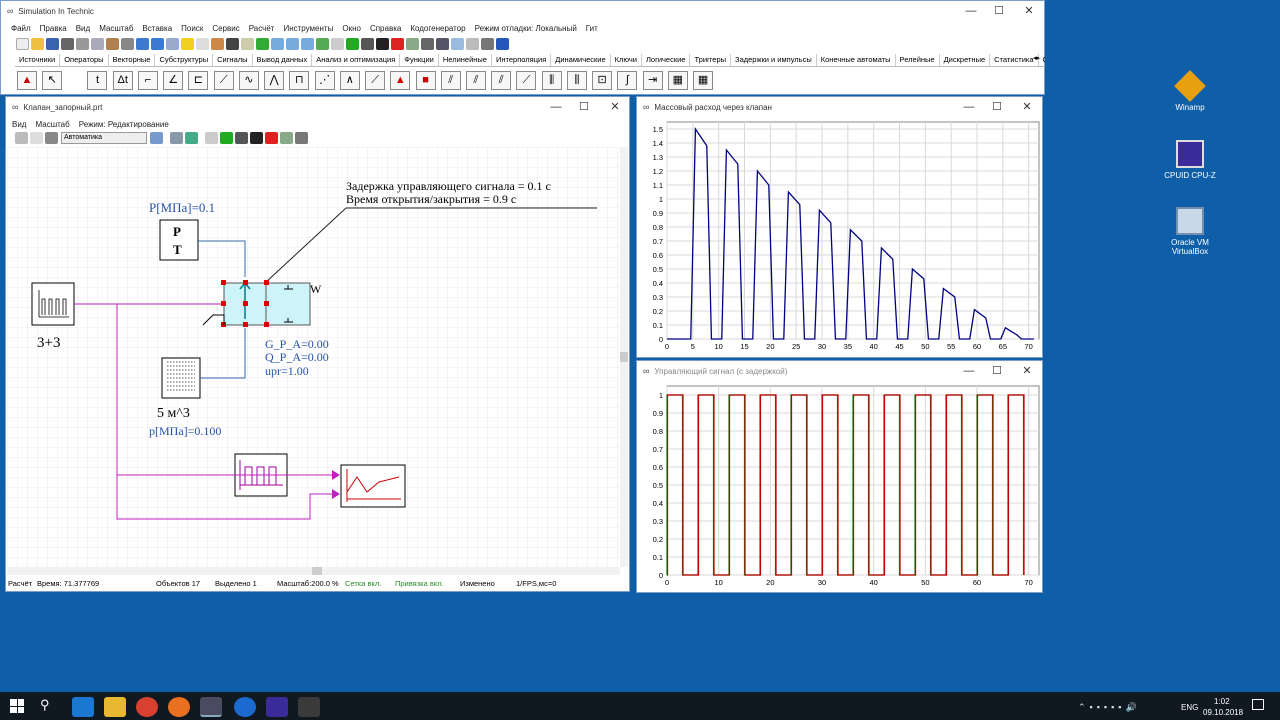  What do you see at coordinates (367, 43) in the screenshot?
I see `step-icon` at bounding box center [367, 43].